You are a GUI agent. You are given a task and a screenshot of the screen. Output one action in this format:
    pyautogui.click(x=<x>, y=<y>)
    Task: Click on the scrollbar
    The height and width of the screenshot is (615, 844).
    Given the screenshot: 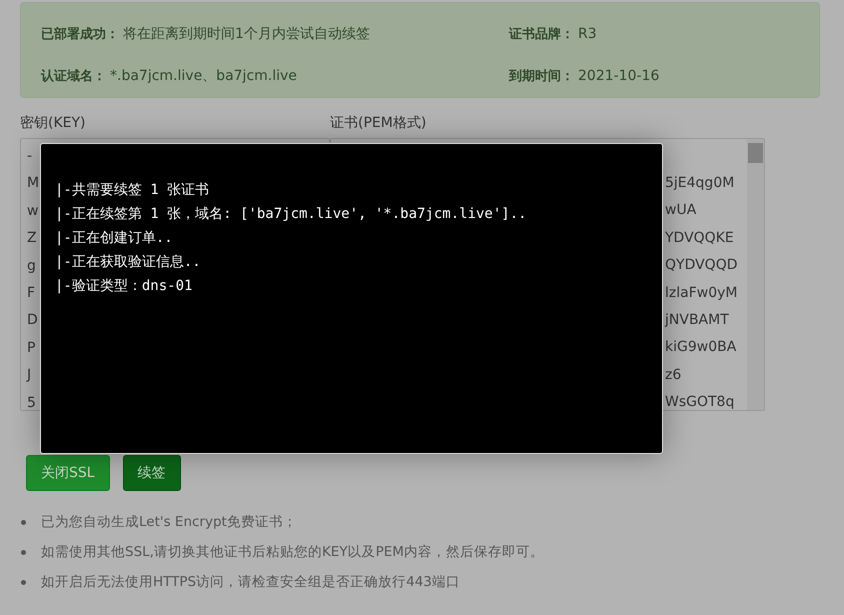 What is the action you would take?
    pyautogui.click(x=755, y=274)
    